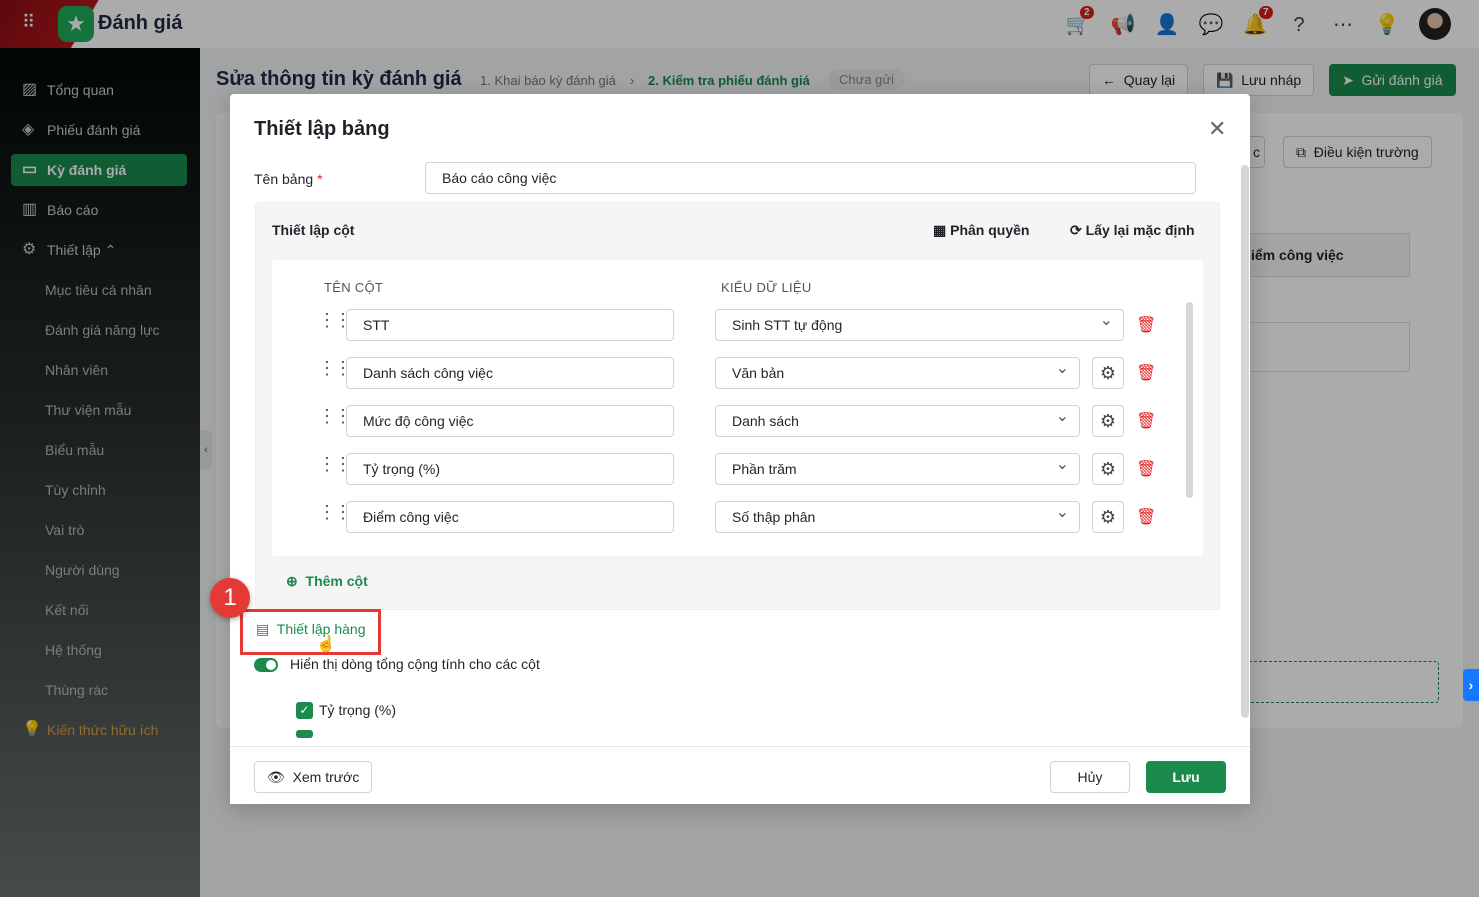 The width and height of the screenshot is (1479, 897). I want to click on column-type-select: Danh sách, so click(897, 419).